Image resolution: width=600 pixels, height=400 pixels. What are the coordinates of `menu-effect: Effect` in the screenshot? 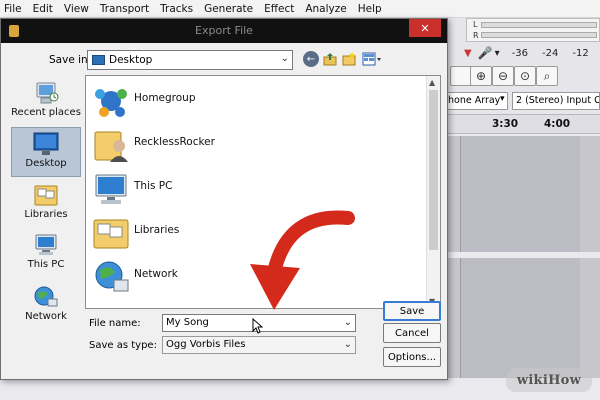 It's located at (279, 9).